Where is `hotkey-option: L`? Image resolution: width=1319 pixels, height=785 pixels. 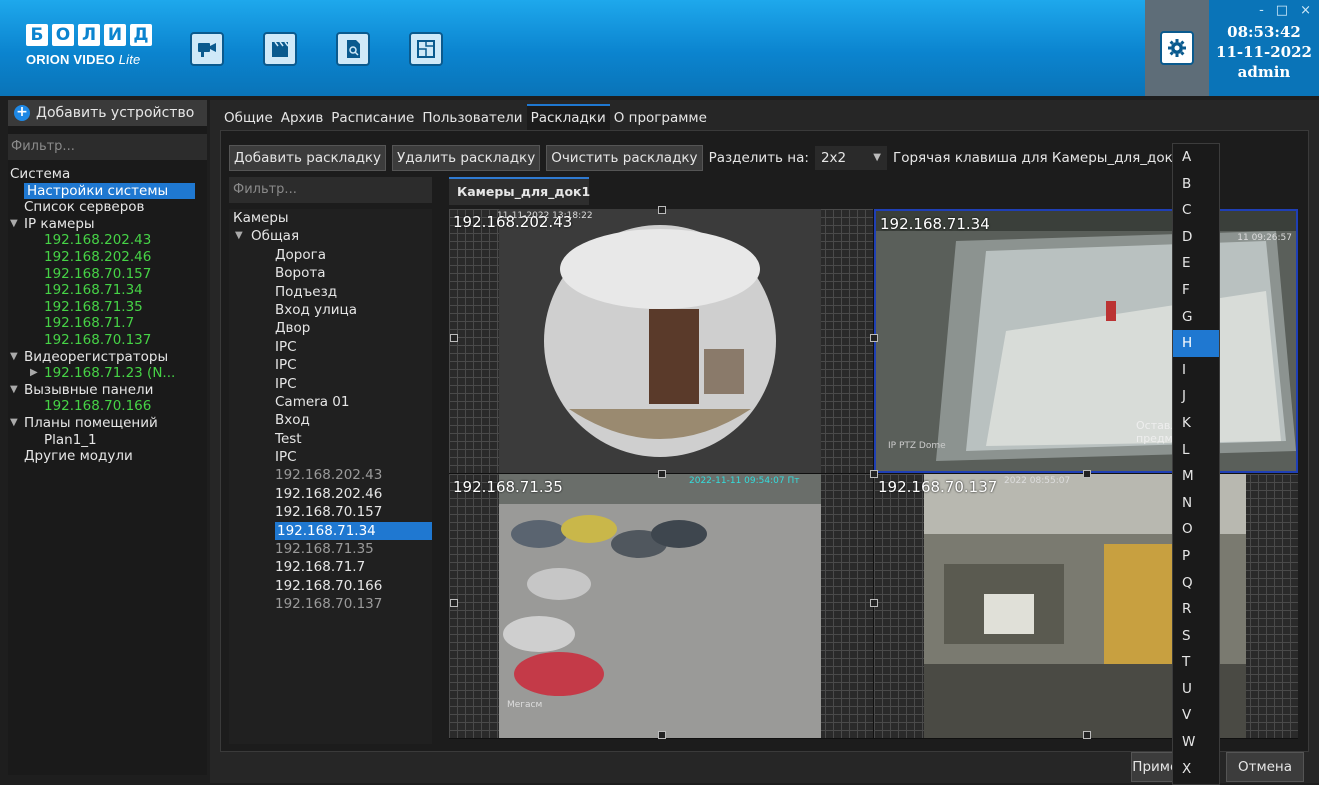
hotkey-option: L is located at coordinates (1196, 450).